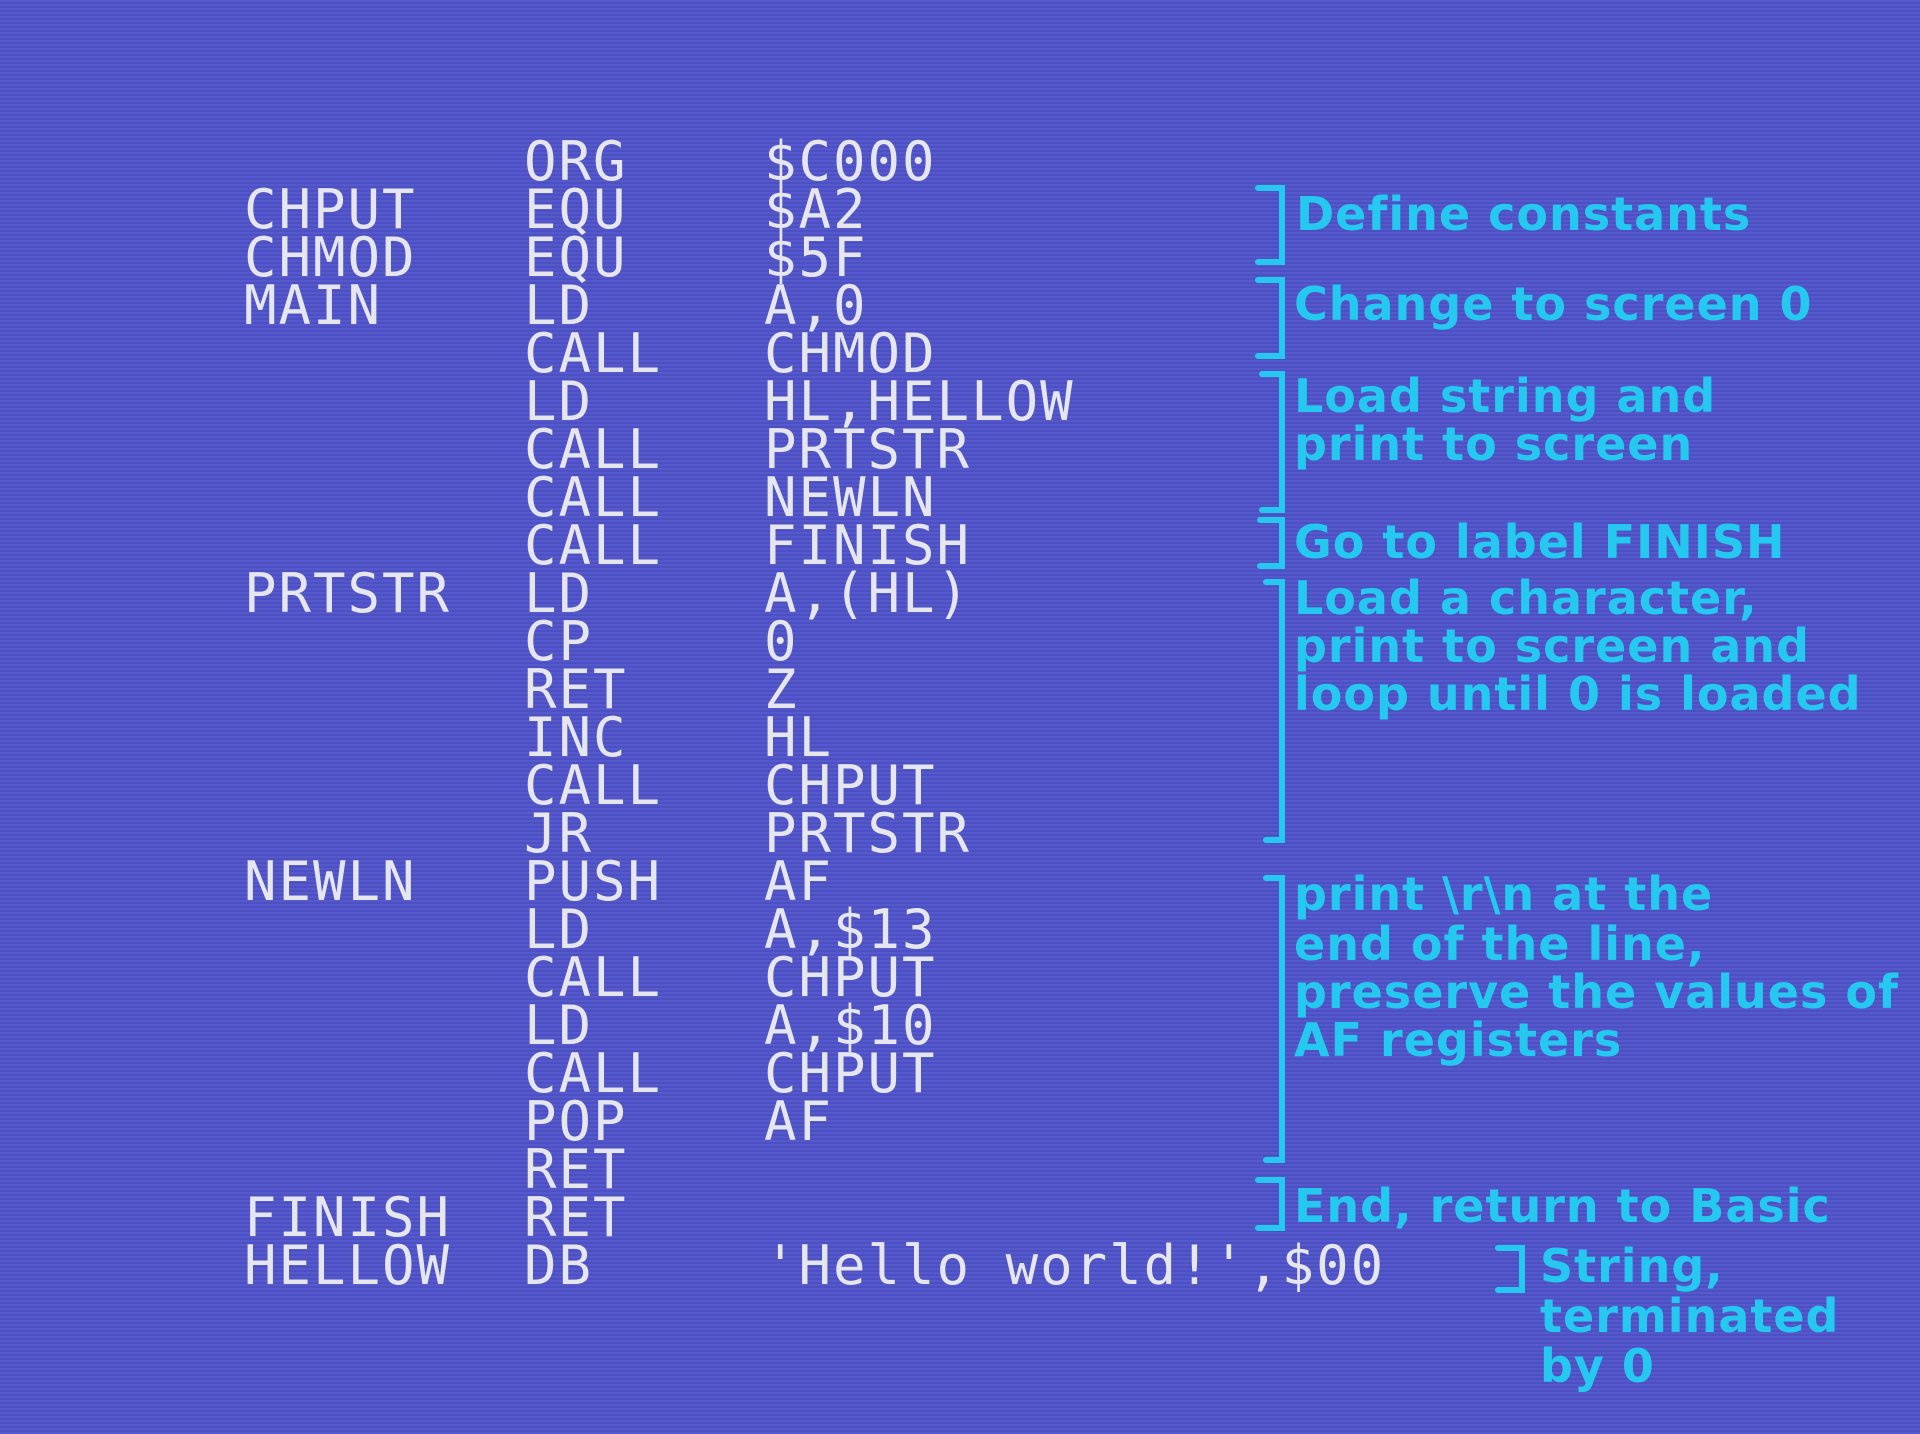  Describe the element at coordinates (1270, 1204) in the screenshot. I see `bracket-end` at that location.